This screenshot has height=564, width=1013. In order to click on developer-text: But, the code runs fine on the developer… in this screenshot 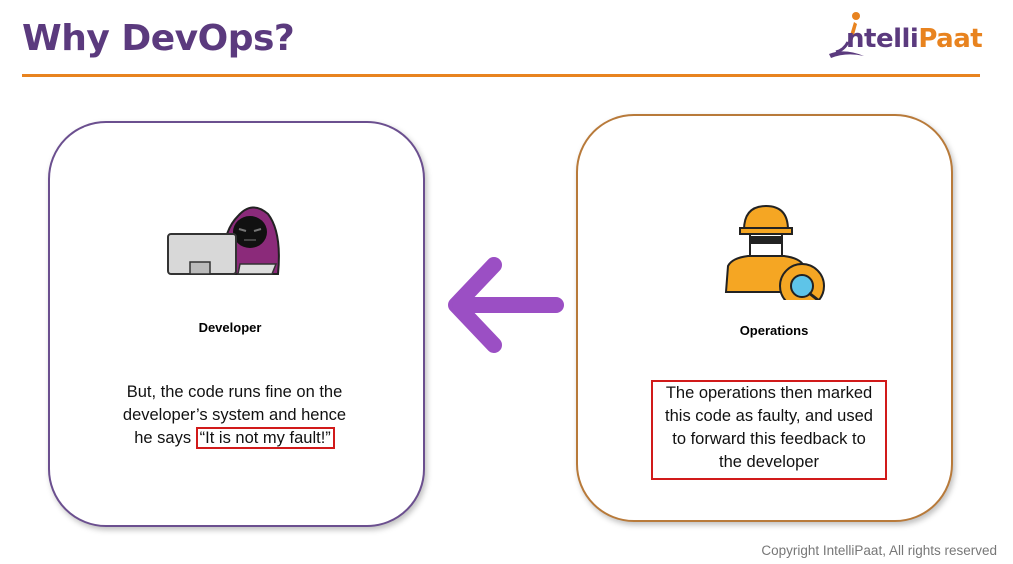, I will do `click(234, 416)`.